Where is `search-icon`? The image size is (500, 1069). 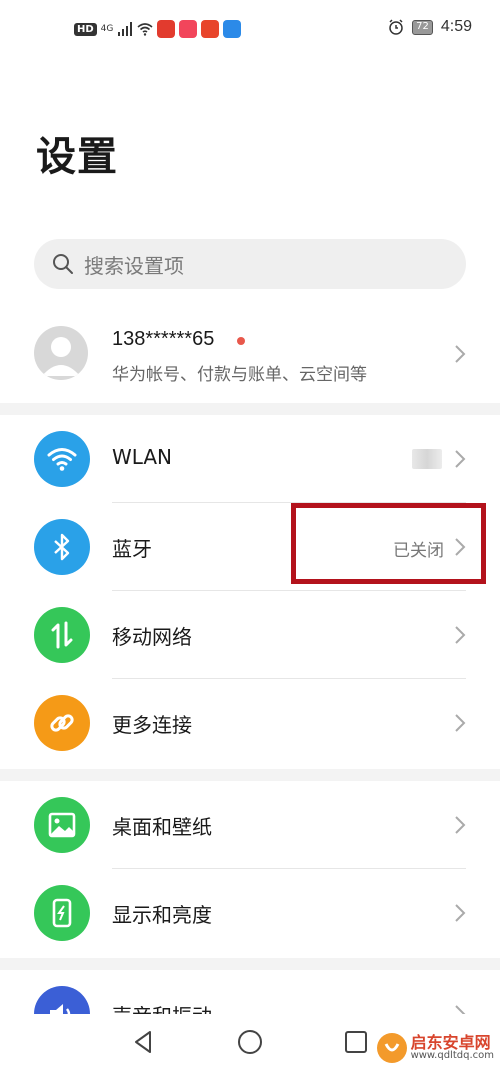 search-icon is located at coordinates (63, 264).